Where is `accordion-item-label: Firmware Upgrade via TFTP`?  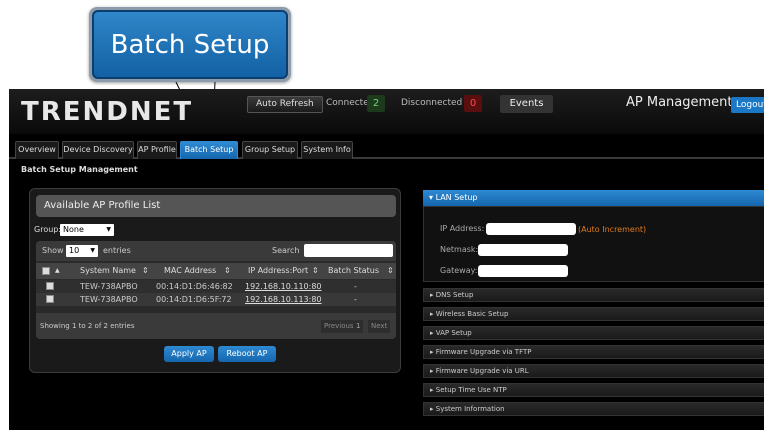
accordion-item-label: Firmware Upgrade via TFTP is located at coordinates (483, 352).